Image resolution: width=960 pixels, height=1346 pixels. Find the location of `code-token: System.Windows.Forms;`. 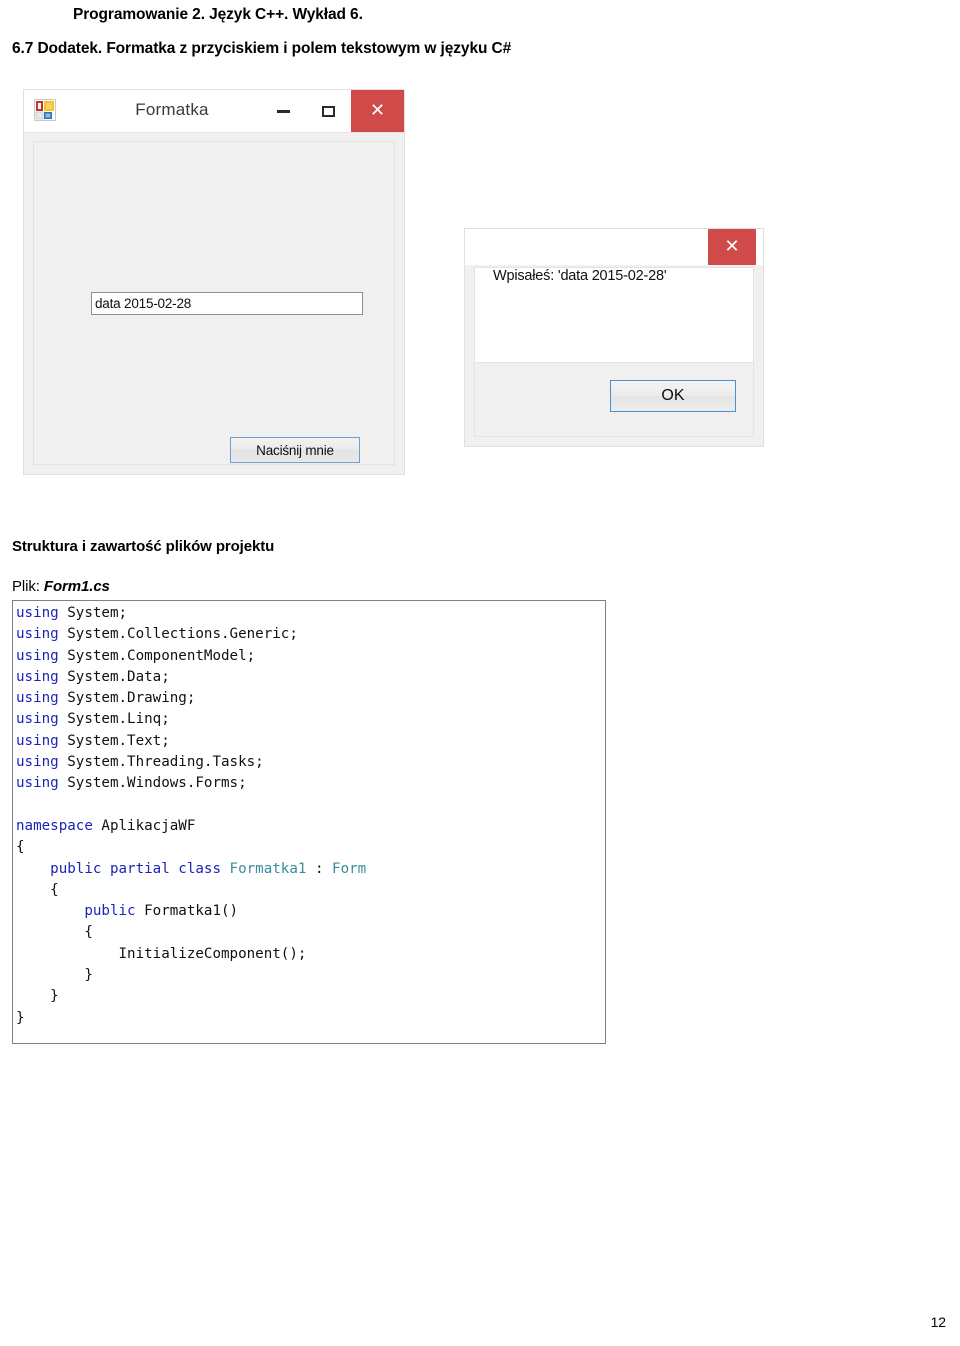

code-token: System.Windows.Forms; is located at coordinates (157, 783).